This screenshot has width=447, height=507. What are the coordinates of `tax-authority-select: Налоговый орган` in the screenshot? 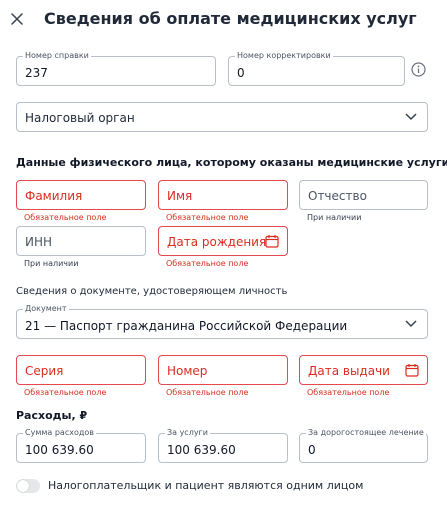 It's located at (222, 117).